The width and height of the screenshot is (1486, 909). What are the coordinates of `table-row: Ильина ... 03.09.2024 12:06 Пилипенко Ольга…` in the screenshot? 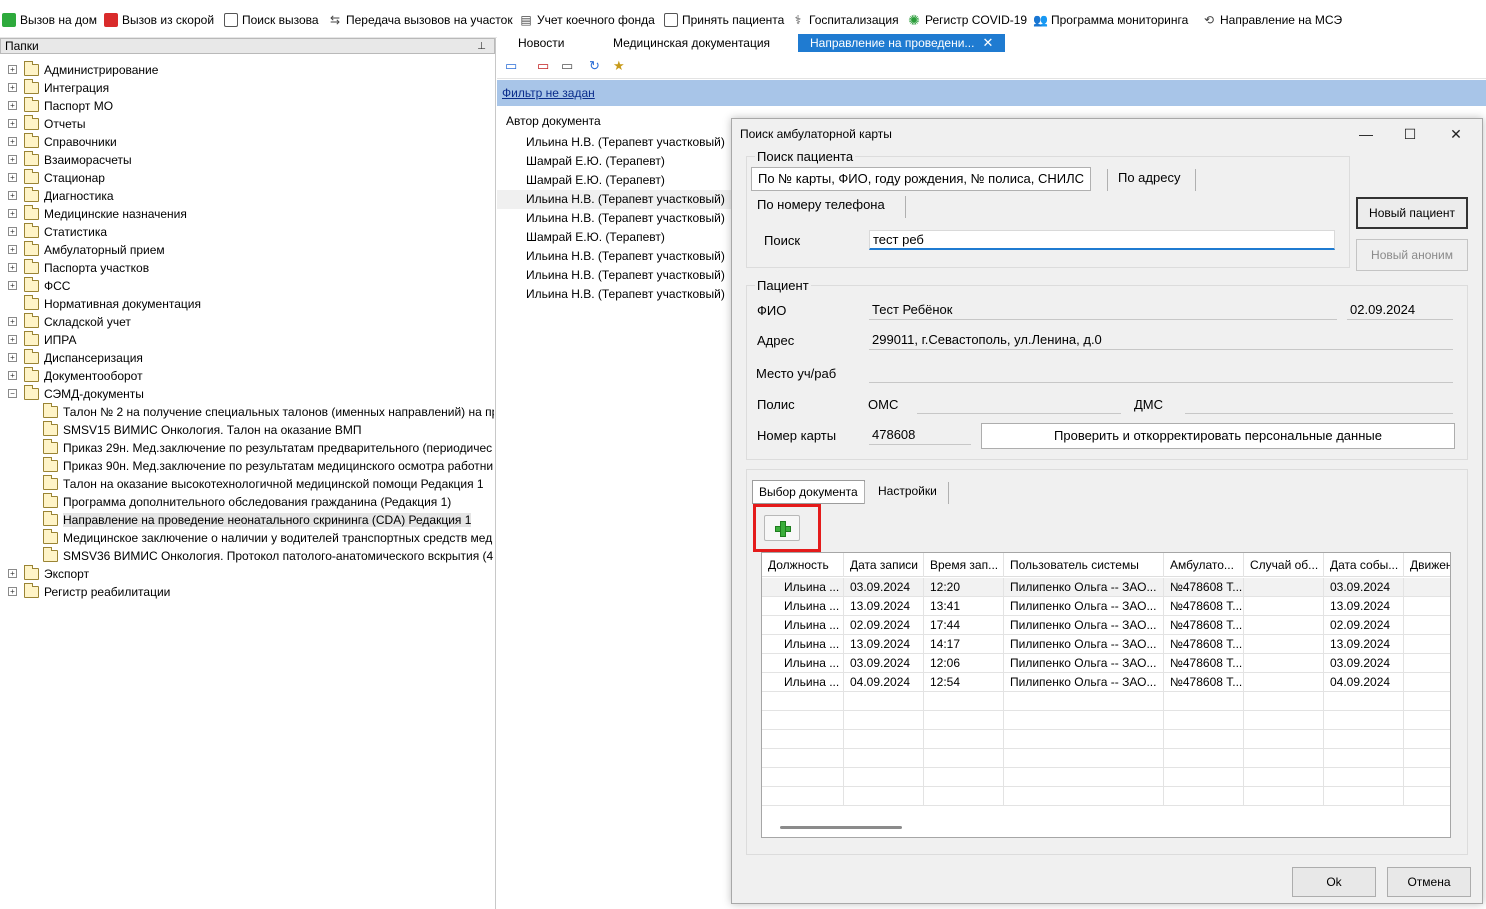 It's located at (1106, 663).